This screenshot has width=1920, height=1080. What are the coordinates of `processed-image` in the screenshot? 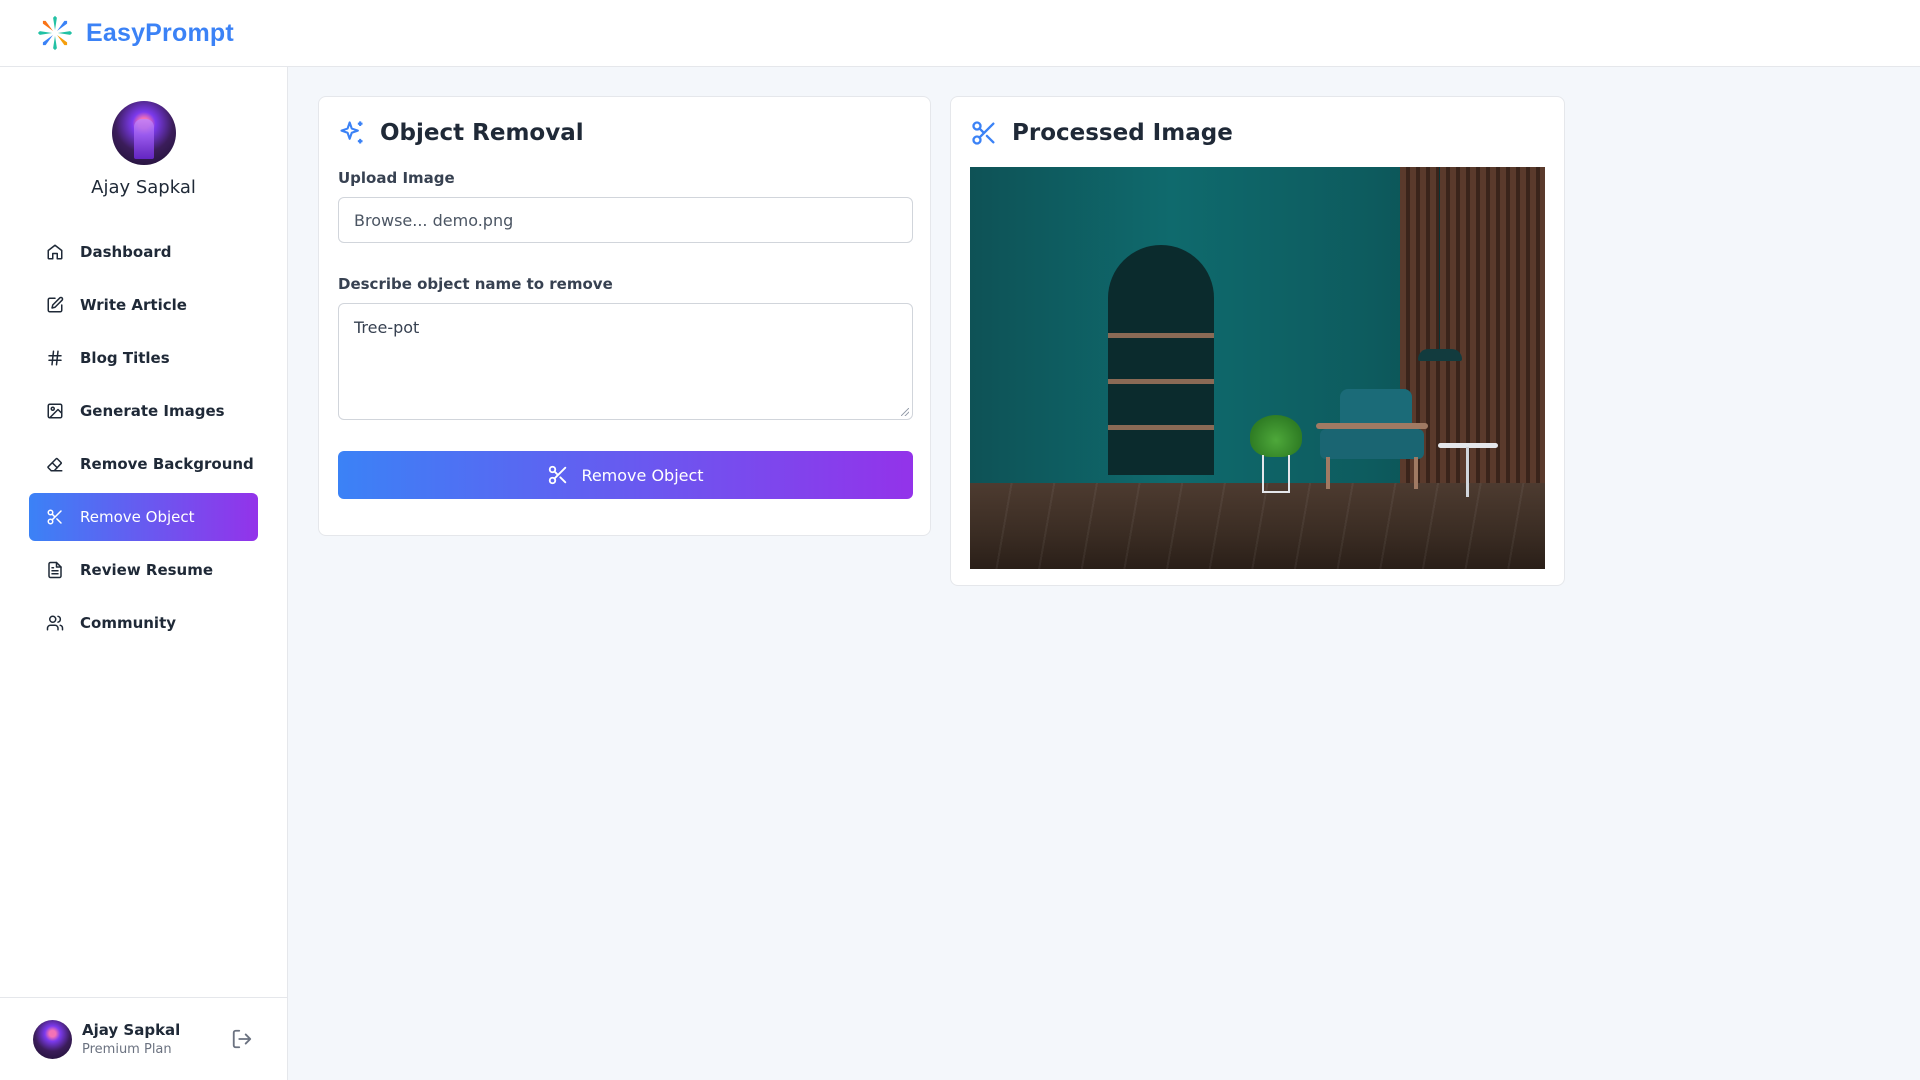 It's located at (1257, 368).